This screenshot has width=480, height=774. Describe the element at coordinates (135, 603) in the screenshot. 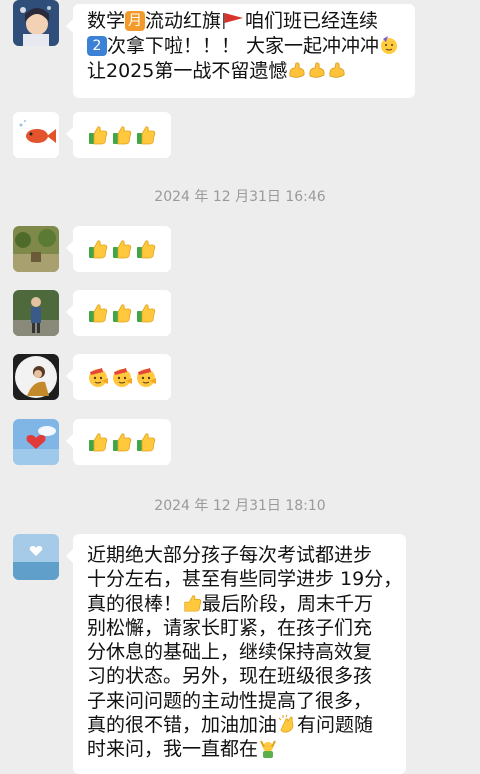

I see `message-text: 真的很棒！` at that location.